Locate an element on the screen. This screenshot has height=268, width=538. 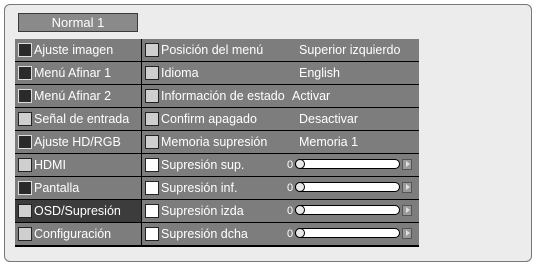
sidebar-item-pantalla: Pantalla is located at coordinates (78, 188).